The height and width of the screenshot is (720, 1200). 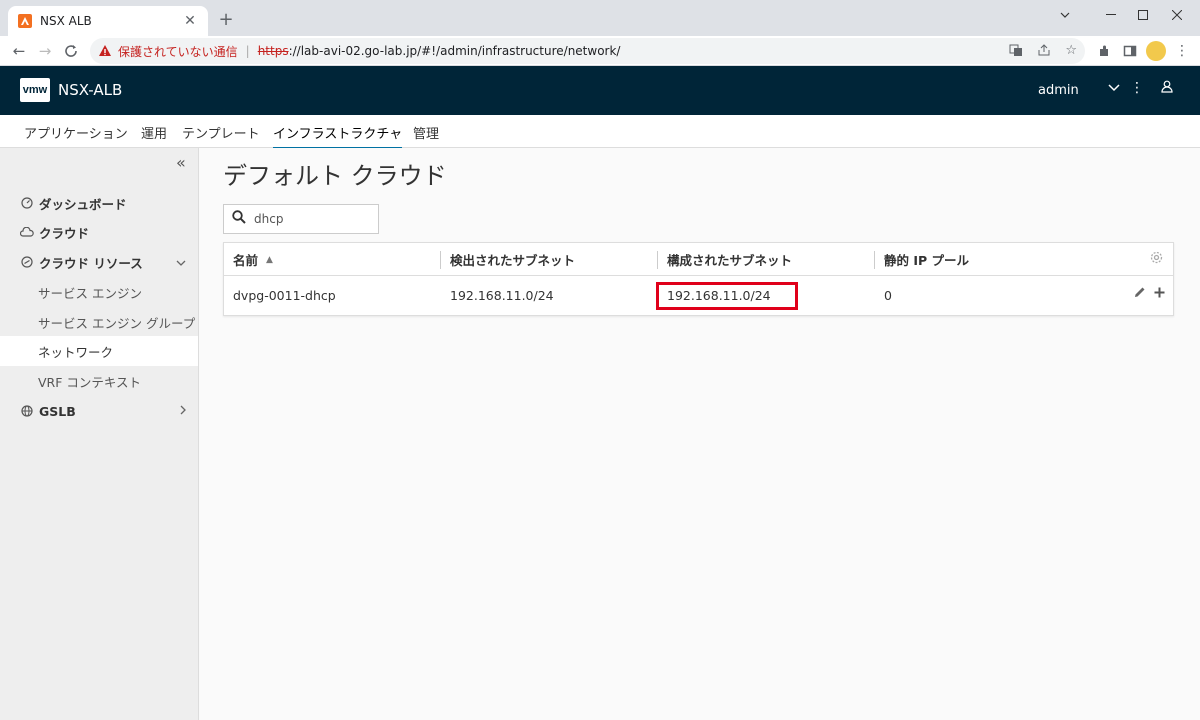 I want to click on search-input, so click(x=309, y=219).